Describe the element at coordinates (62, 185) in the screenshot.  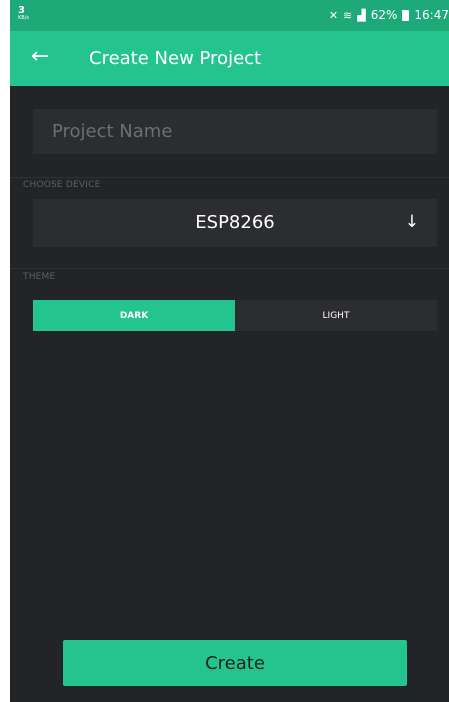
I see `choose-device-label: CHOOSE DEVICE` at that location.